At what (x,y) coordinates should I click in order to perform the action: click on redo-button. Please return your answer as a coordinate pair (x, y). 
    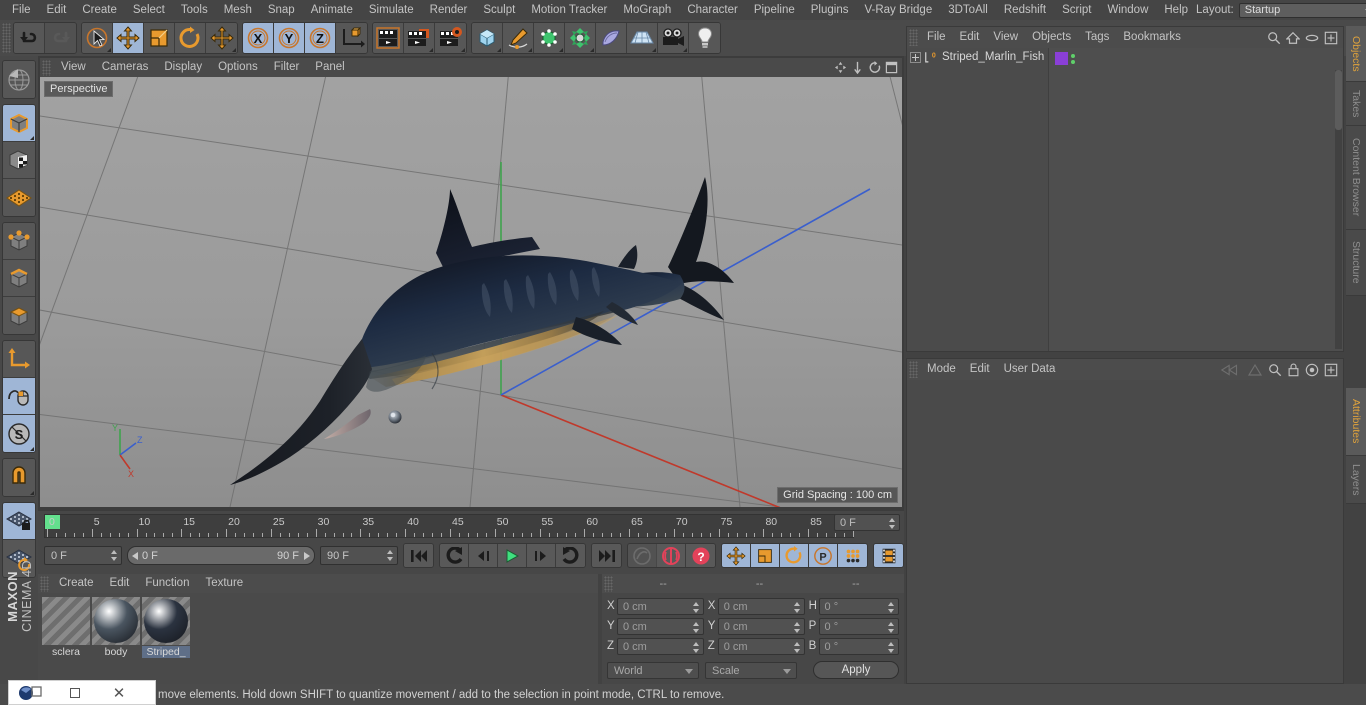
    Looking at the image, I should click on (60, 38).